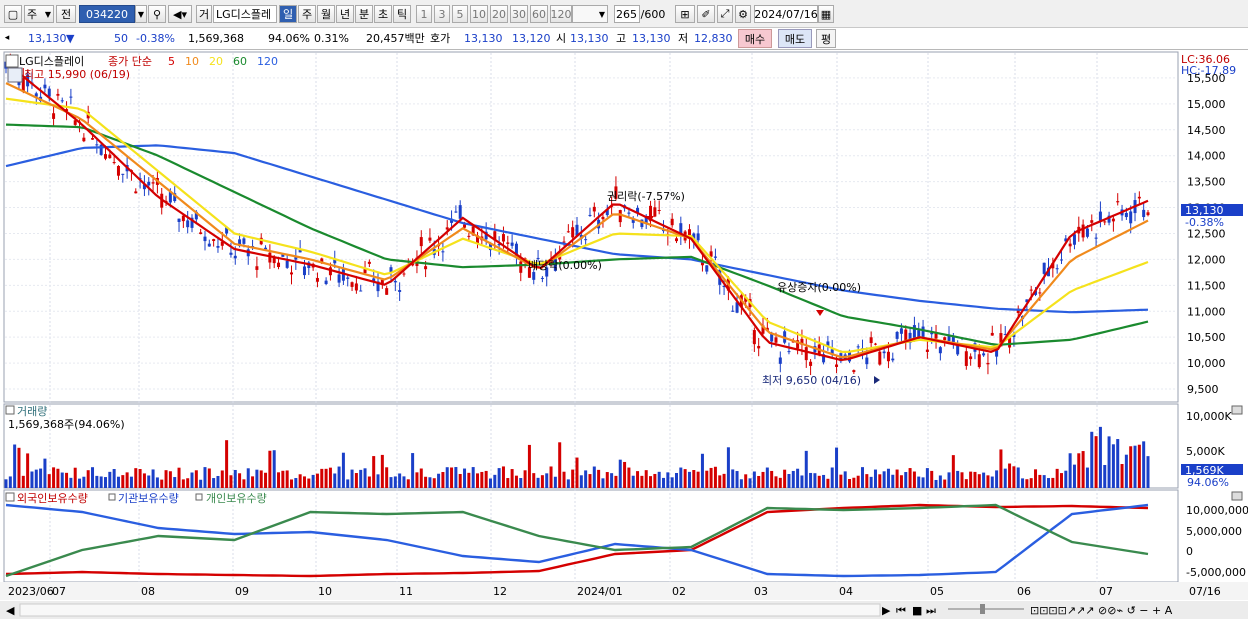  Describe the element at coordinates (982, 609) in the screenshot. I see `zoom-slider-thumb` at that location.